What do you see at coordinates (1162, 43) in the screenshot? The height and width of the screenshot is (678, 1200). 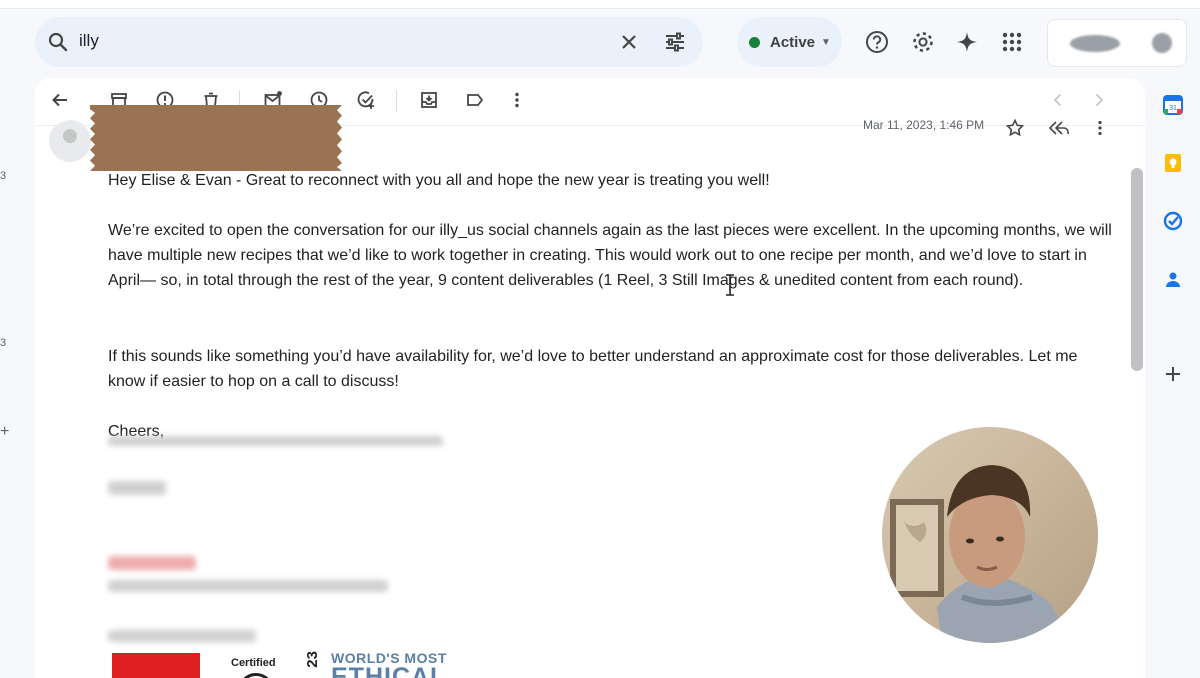 I see `avatar` at bounding box center [1162, 43].